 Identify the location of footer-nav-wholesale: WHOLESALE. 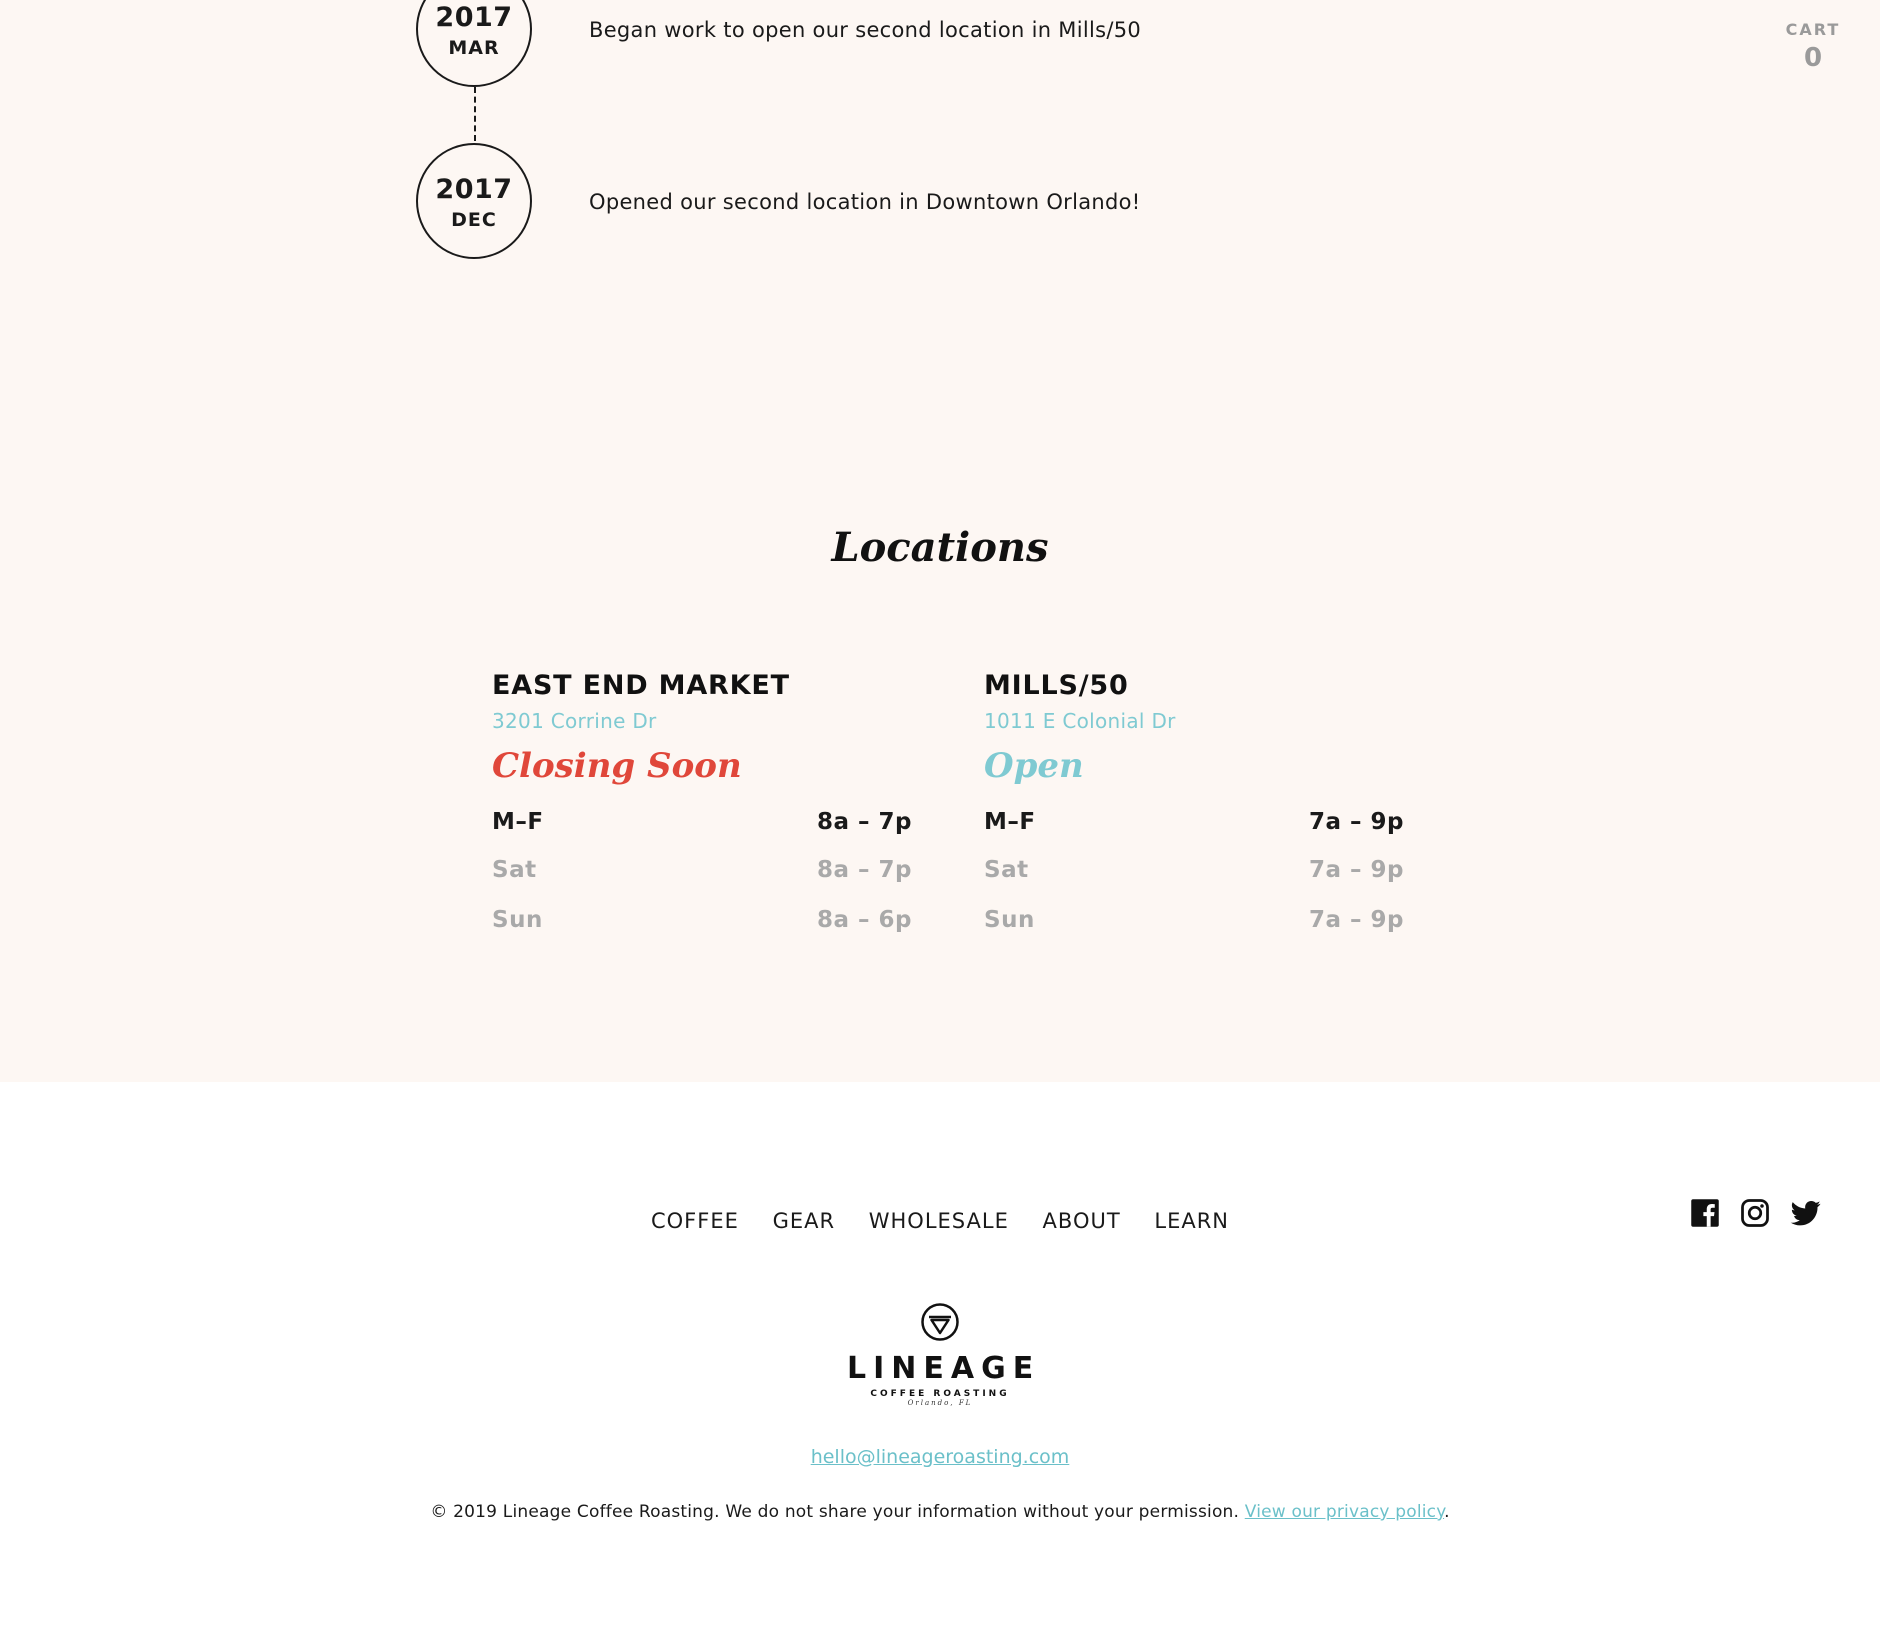
(939, 1221).